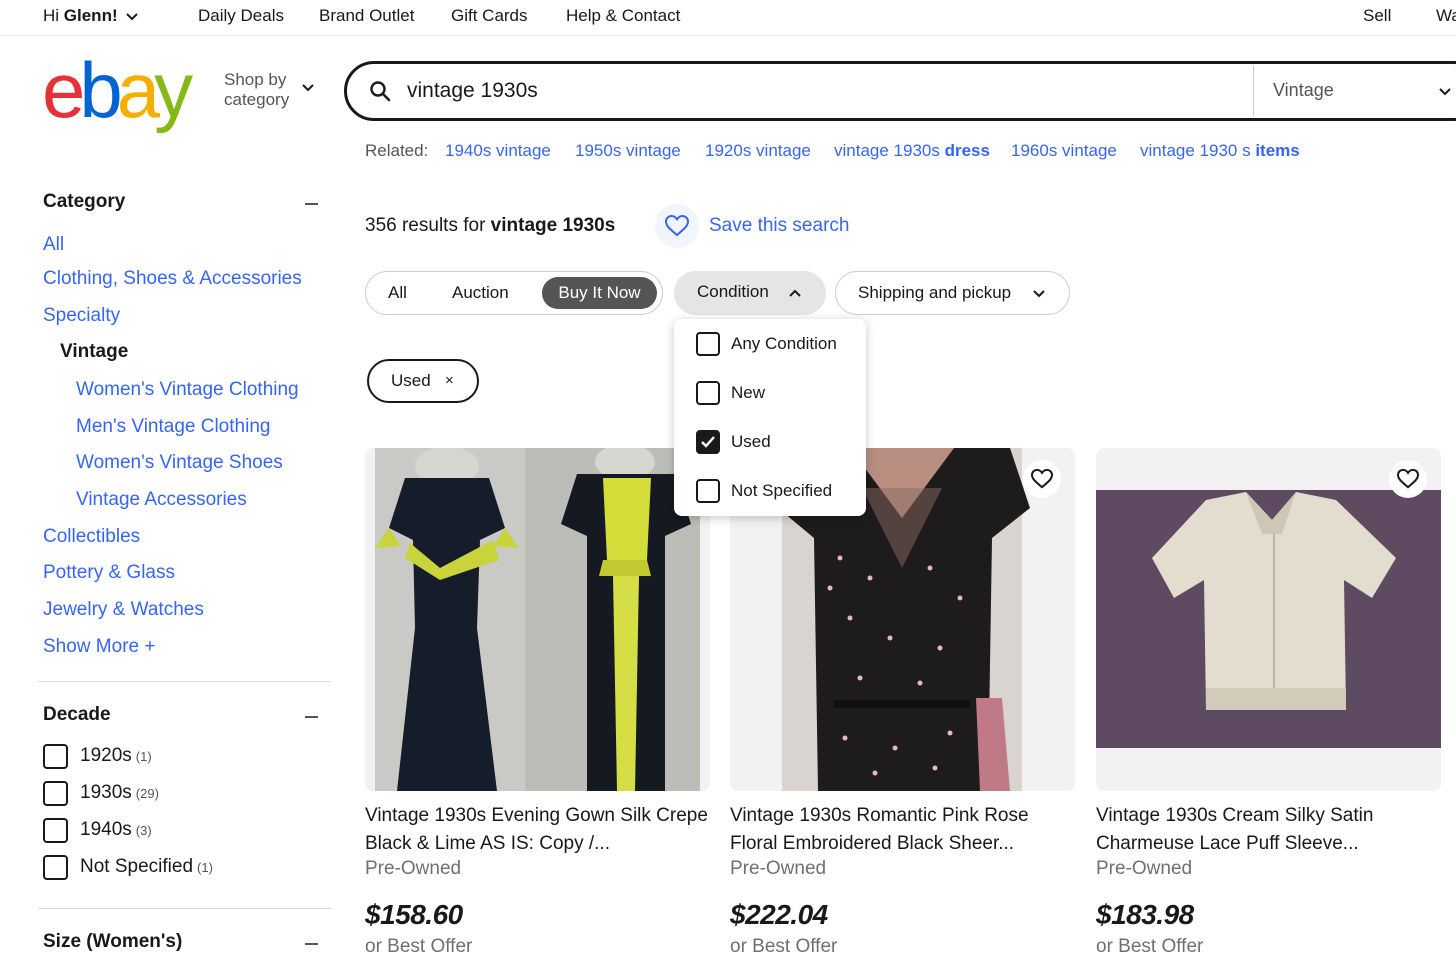 The height and width of the screenshot is (962, 1456). I want to click on condition-dropdown-menu: Any Condition New Used Not Specified, so click(770, 417).